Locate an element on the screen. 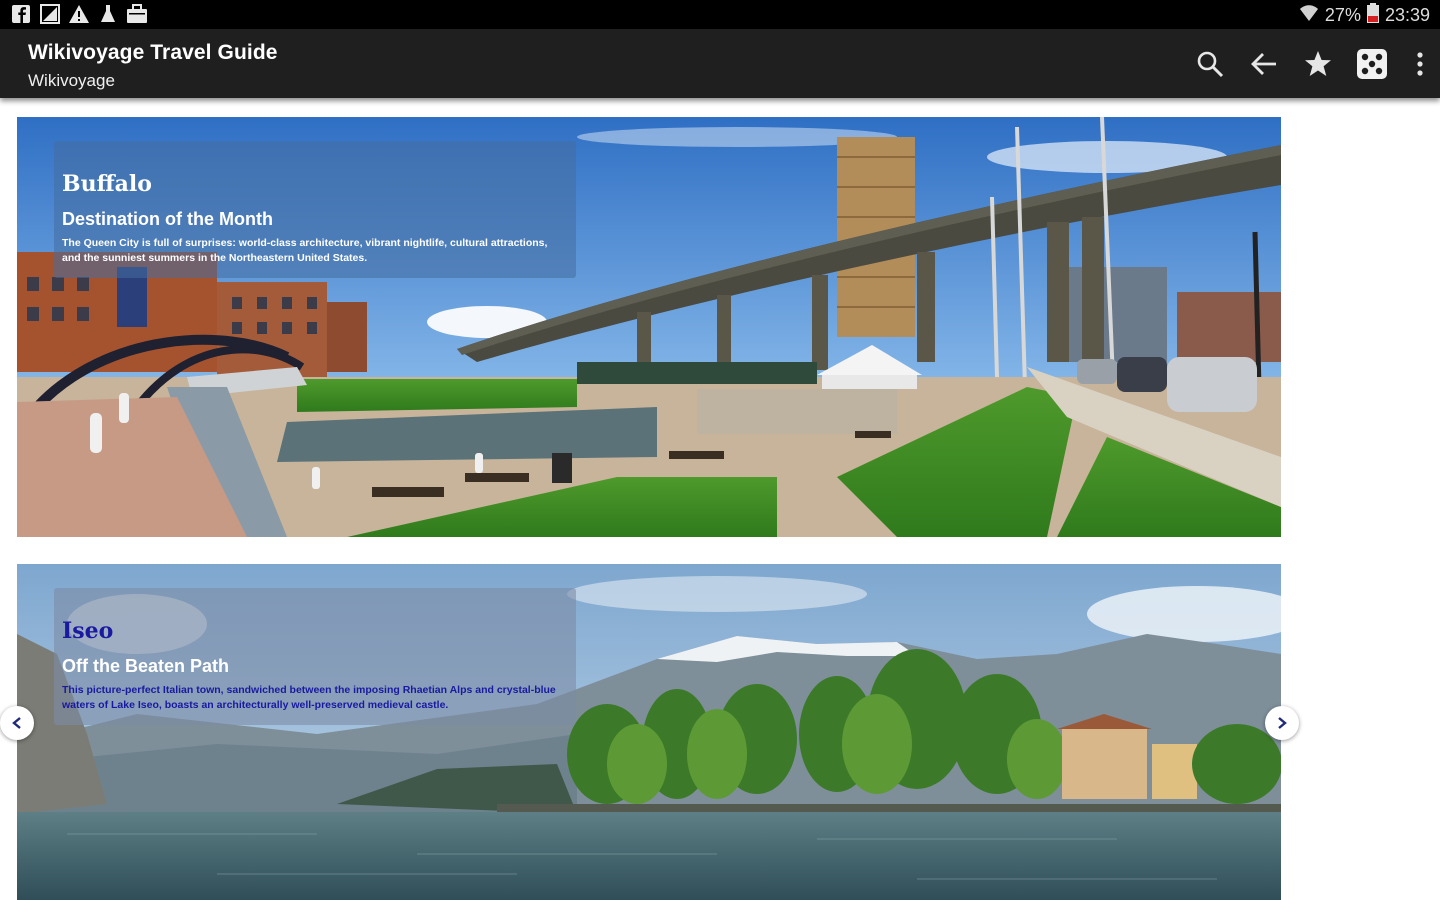 The height and width of the screenshot is (900, 1440). search-button is located at coordinates (1210, 64).